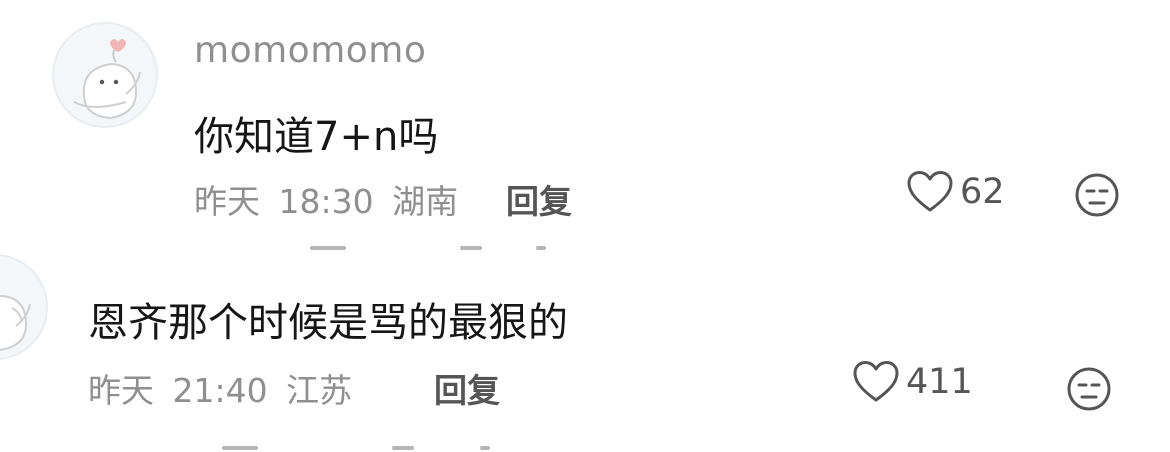  Describe the element at coordinates (955, 192) in the screenshot. I see `like-button: 62` at that location.